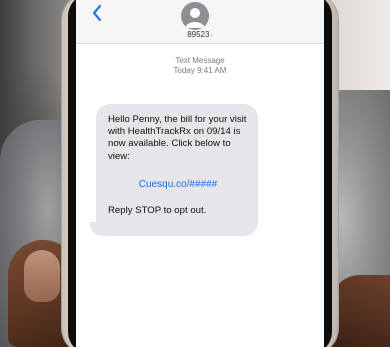  I want to click on chevron-left-icon, so click(97, 13).